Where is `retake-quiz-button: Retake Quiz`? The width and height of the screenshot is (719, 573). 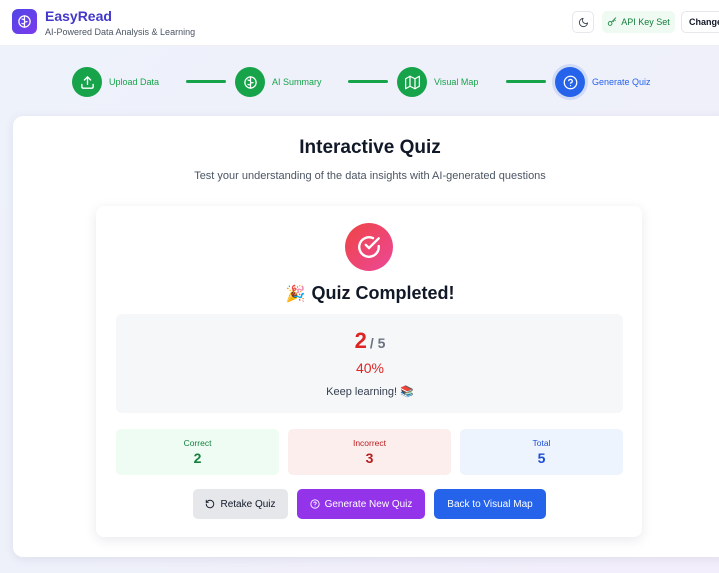
retake-quiz-button: Retake Quiz is located at coordinates (240, 504).